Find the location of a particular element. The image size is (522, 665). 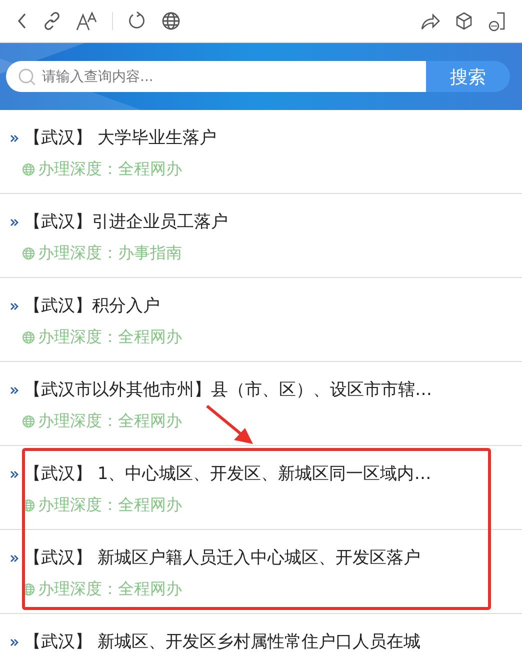

item-title-link: 【武汉】 新城区、开发区乡村属性常住户口人员在城 is located at coordinates (222, 642).